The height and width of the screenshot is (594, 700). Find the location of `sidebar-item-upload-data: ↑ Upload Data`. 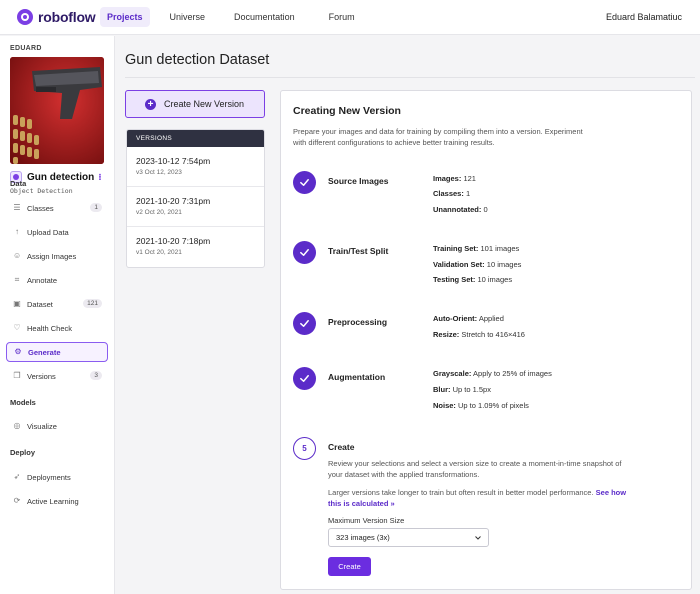

sidebar-item-upload-data: ↑ Upload Data is located at coordinates (57, 232).